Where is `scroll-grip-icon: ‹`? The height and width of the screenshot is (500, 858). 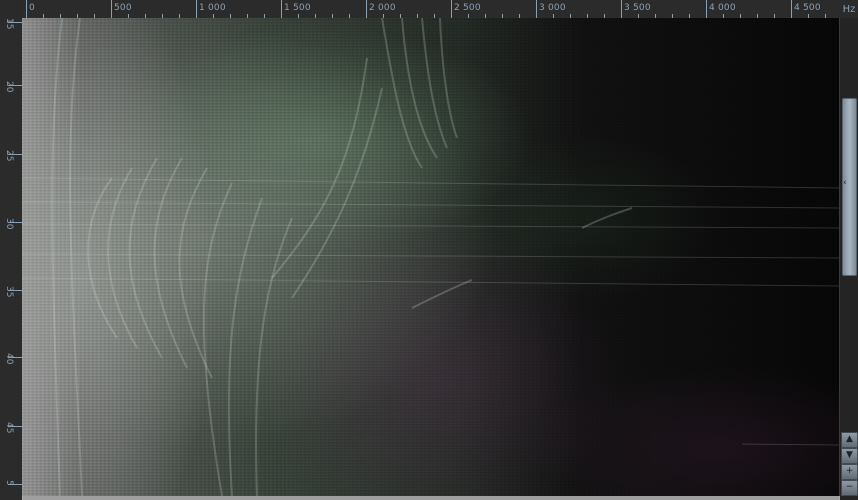
scroll-grip-icon: ‹ is located at coordinates (845, 183).